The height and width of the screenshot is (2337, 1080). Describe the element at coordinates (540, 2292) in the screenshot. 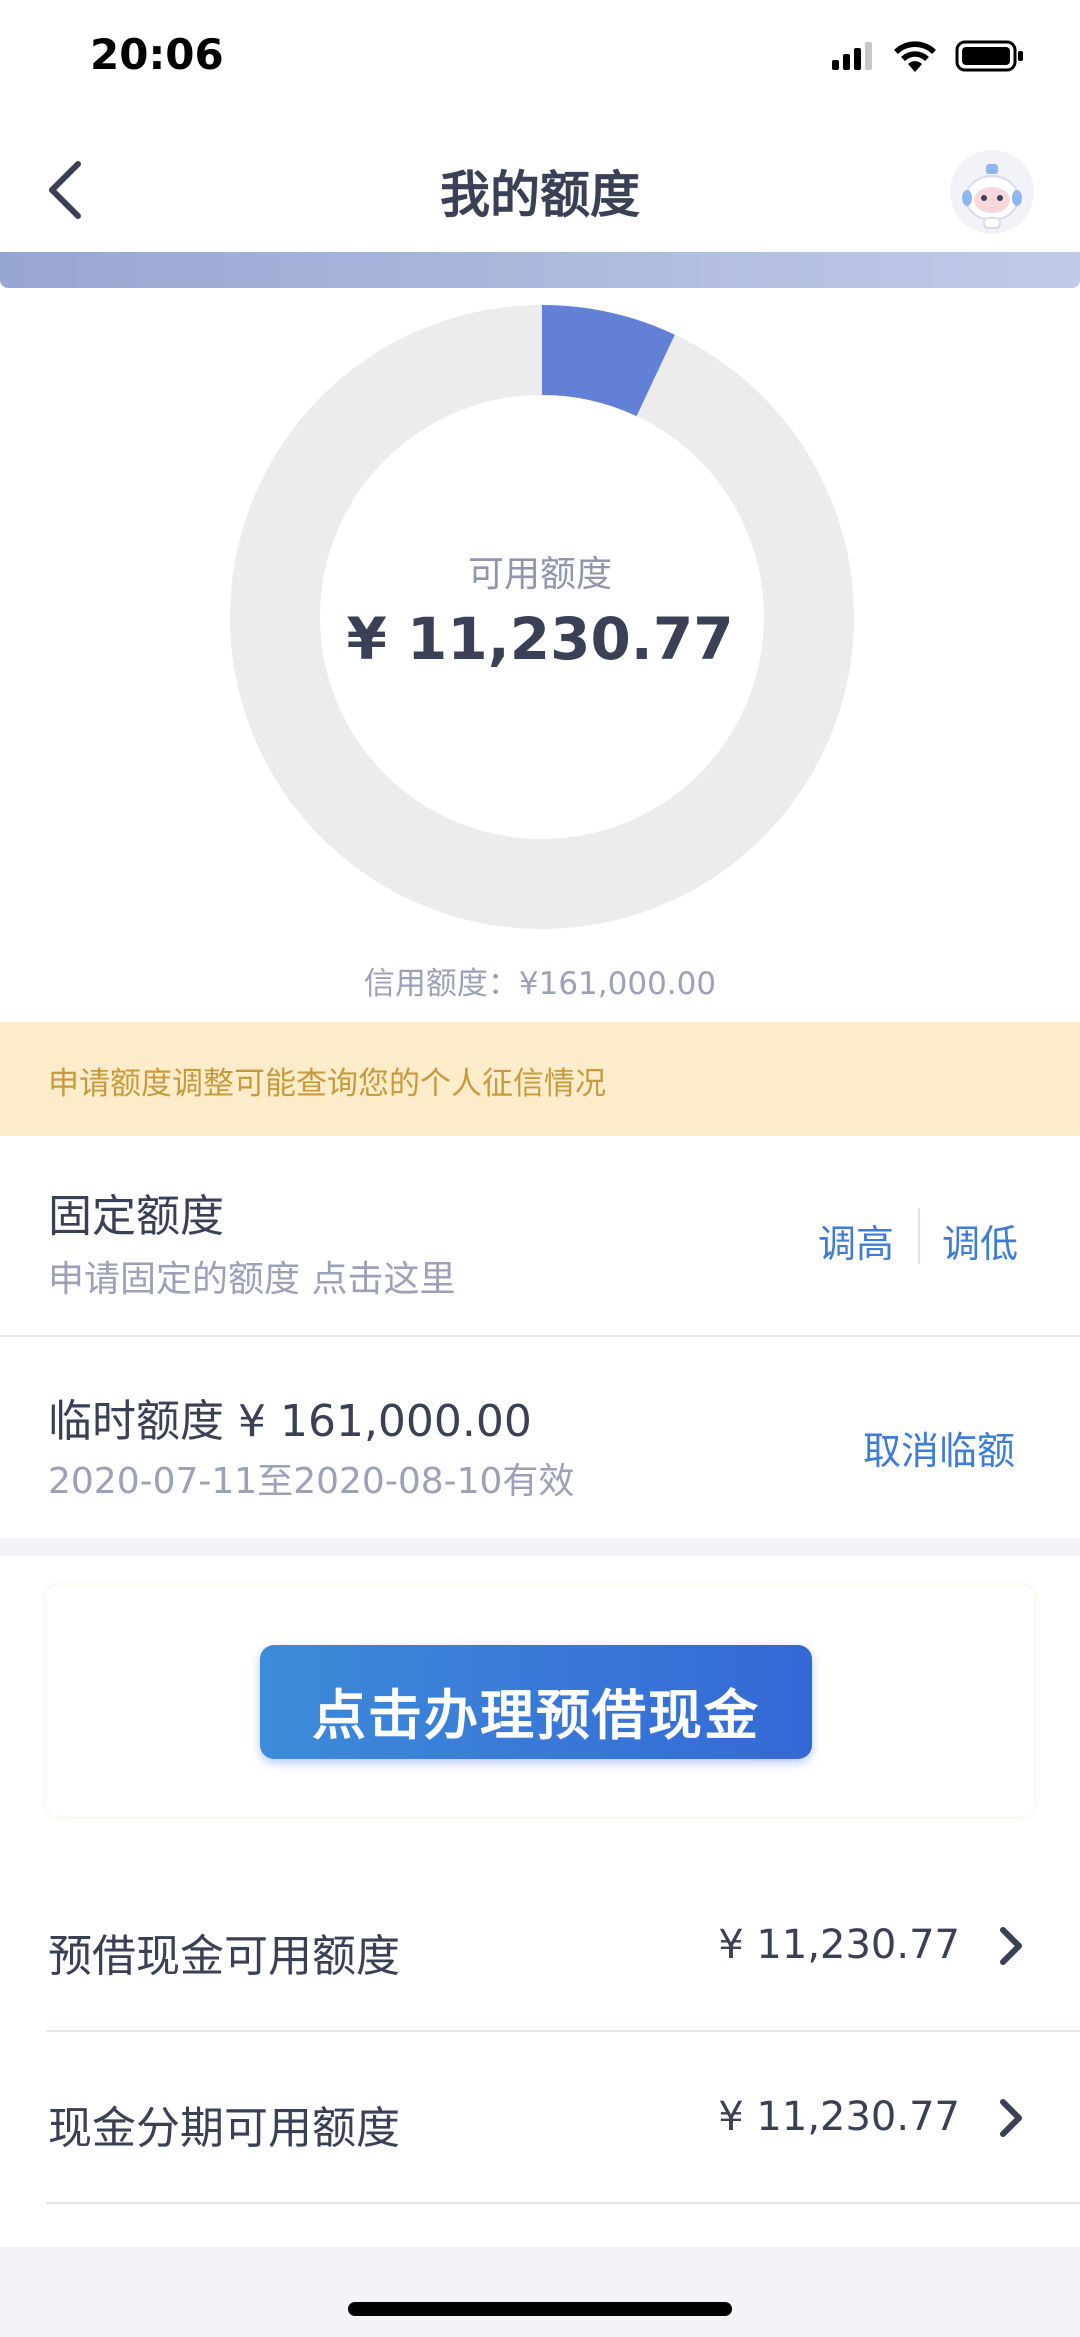

I see `bottom-bar` at that location.